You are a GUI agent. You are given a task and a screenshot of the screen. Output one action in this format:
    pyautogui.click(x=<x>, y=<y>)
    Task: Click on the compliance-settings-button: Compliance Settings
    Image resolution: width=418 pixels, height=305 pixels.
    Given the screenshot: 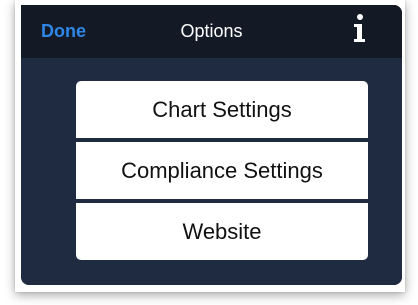 What is the action you would take?
    pyautogui.click(x=222, y=170)
    